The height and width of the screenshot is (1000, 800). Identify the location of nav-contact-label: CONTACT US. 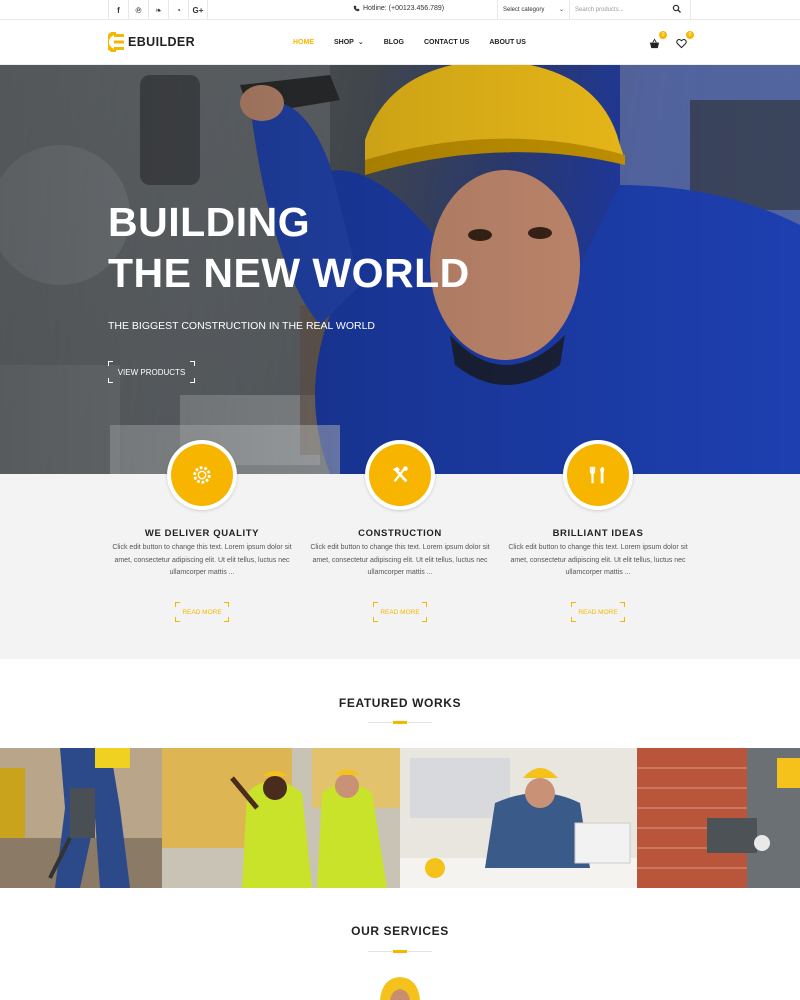
(446, 42).